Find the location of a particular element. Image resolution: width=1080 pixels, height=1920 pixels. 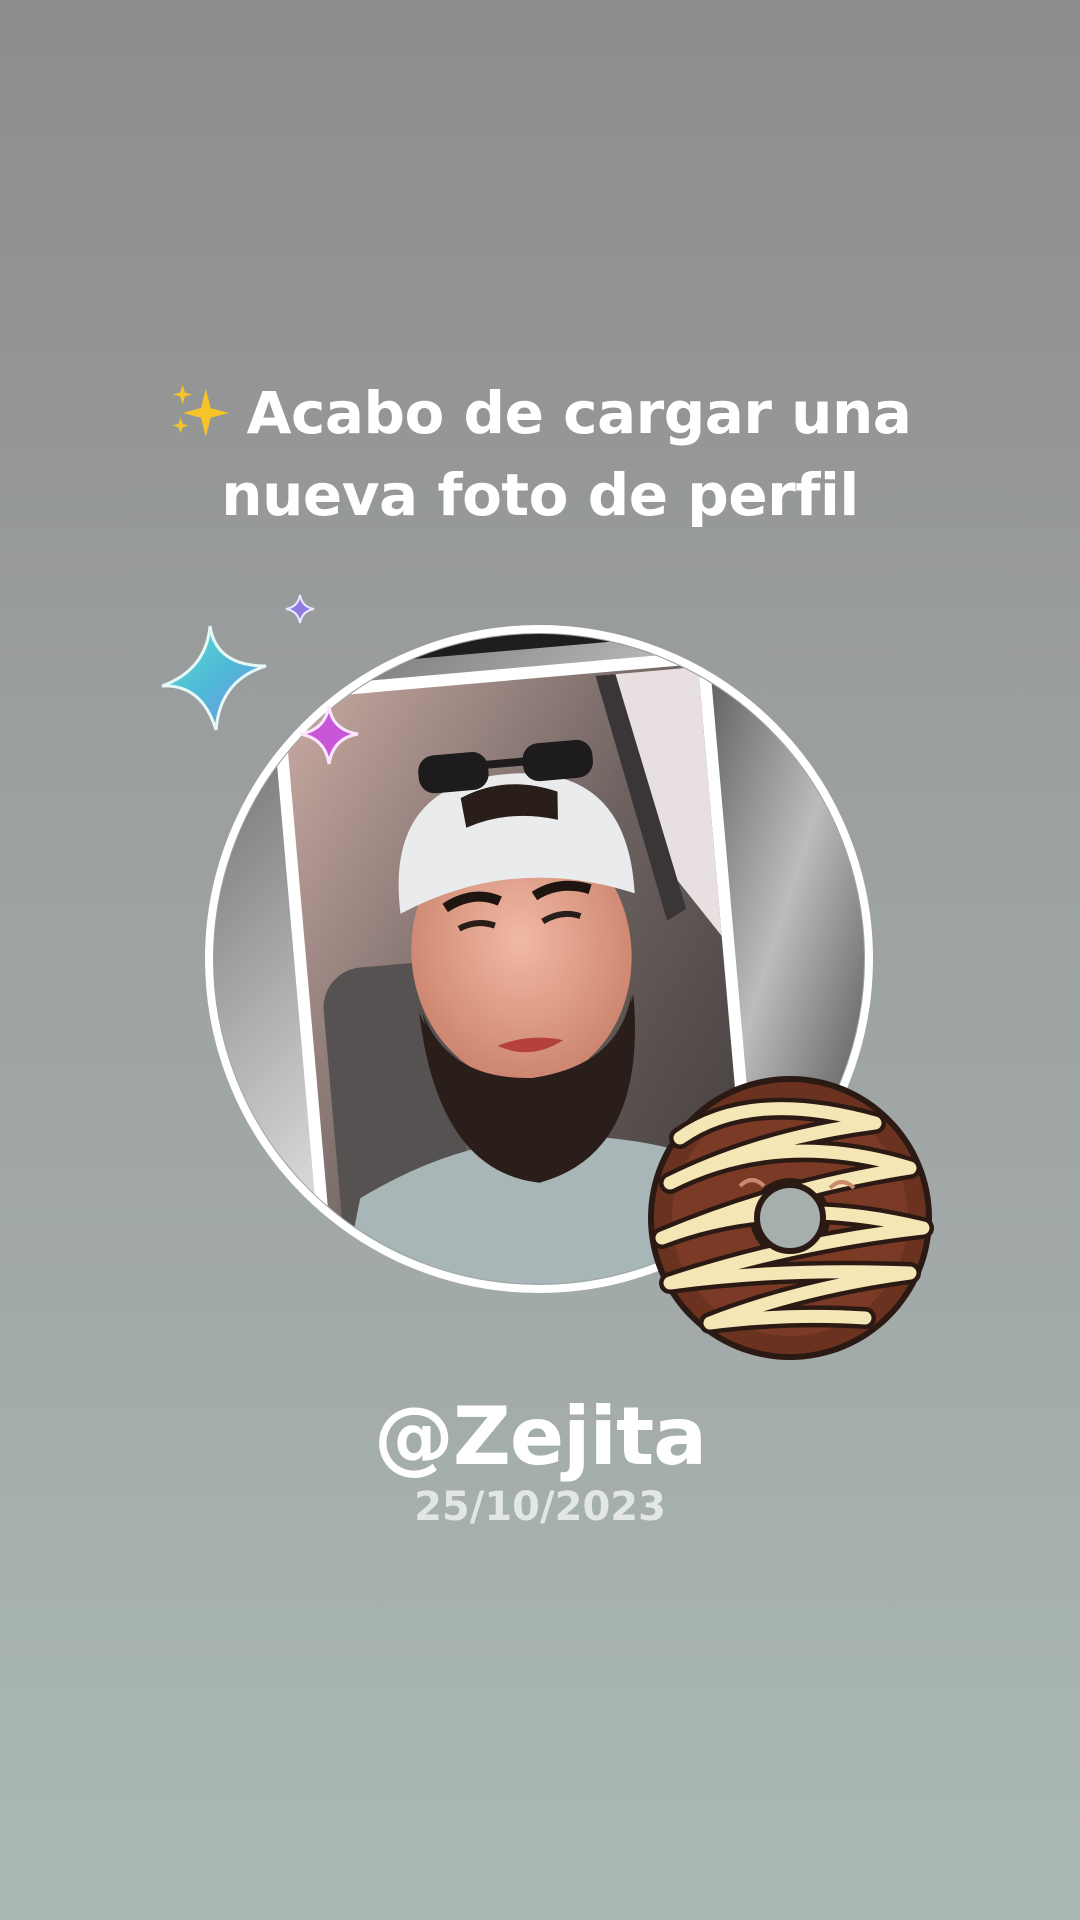

headline-line-1: Acabo de cargar una is located at coordinates (540, 413).